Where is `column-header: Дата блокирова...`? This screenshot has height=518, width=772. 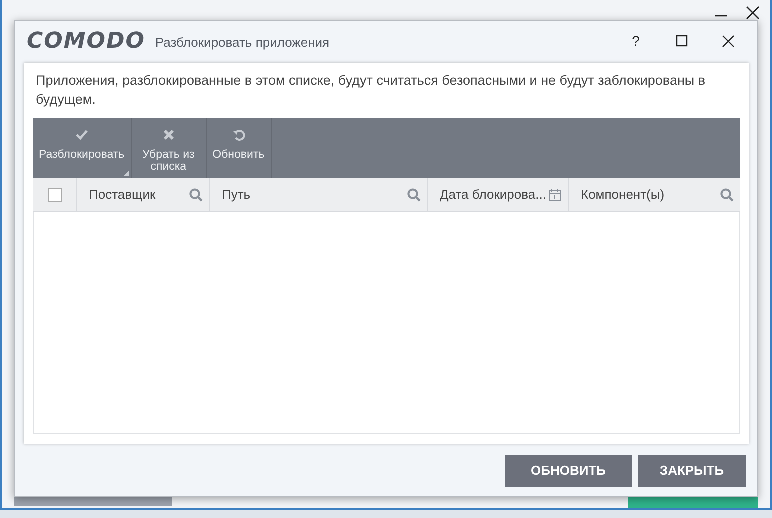
column-header: Дата блокирова... is located at coordinates (498, 194).